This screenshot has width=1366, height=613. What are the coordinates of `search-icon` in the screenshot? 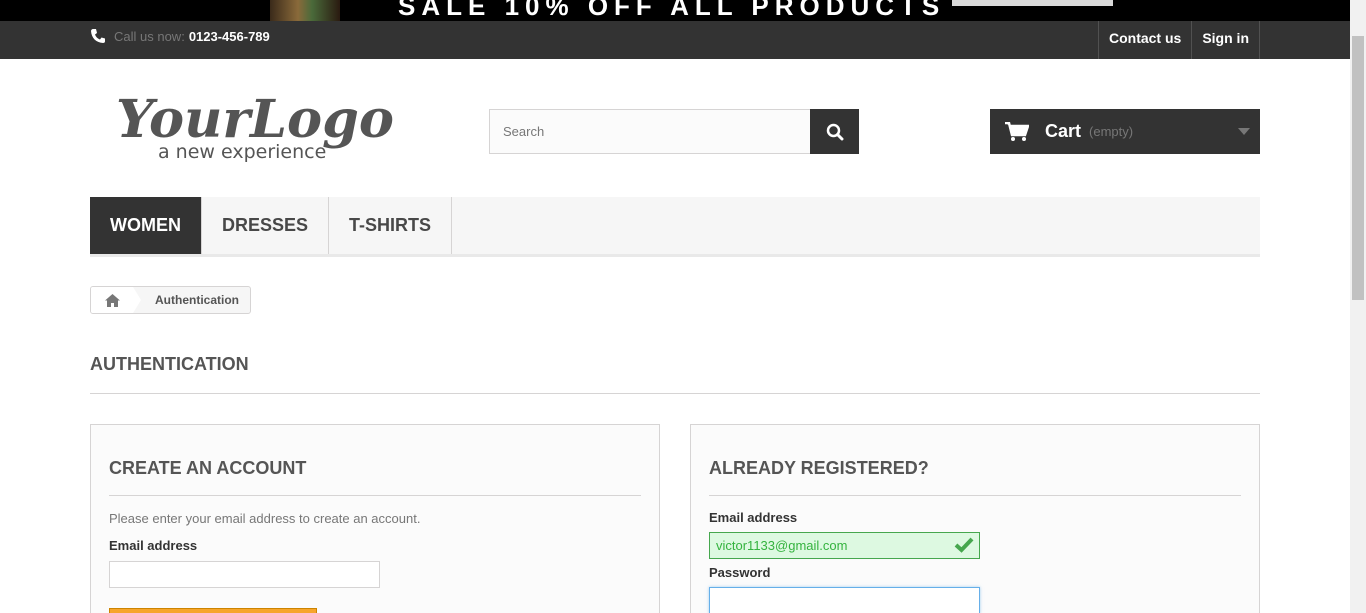 It's located at (834, 131).